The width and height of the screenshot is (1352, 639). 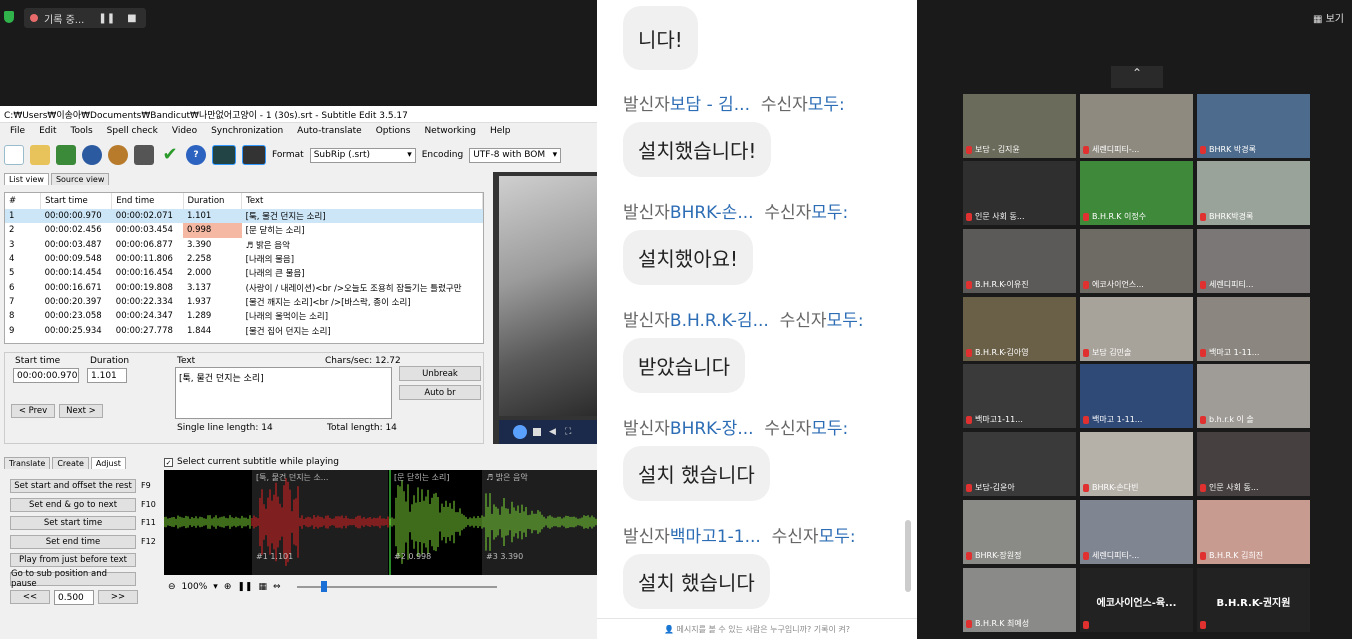 What do you see at coordinates (323, 586) in the screenshot?
I see `zoom-slider-thumb` at bounding box center [323, 586].